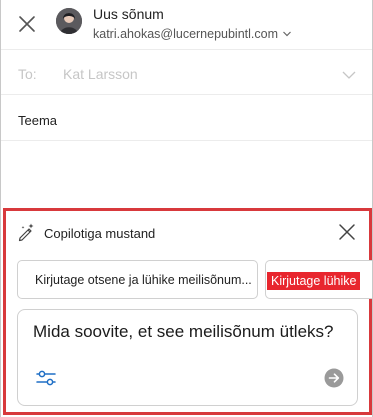  What do you see at coordinates (46, 378) in the screenshot?
I see `options-sliders-icon` at bounding box center [46, 378].